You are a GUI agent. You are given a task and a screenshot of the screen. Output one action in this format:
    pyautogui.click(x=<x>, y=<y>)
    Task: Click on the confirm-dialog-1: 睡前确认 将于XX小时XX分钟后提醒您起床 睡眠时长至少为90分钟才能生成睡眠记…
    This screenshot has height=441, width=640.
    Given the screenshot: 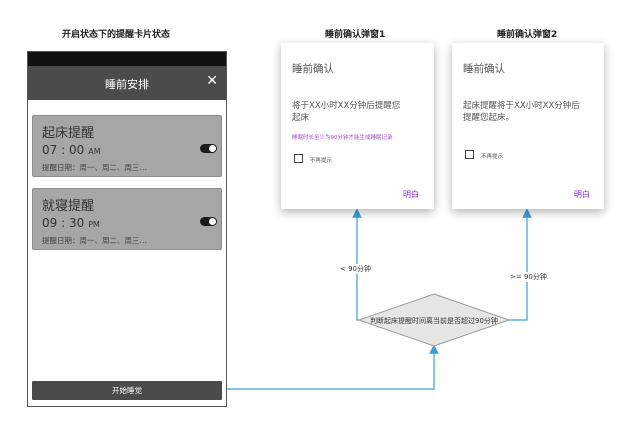 What is the action you would take?
    pyautogui.click(x=357, y=126)
    